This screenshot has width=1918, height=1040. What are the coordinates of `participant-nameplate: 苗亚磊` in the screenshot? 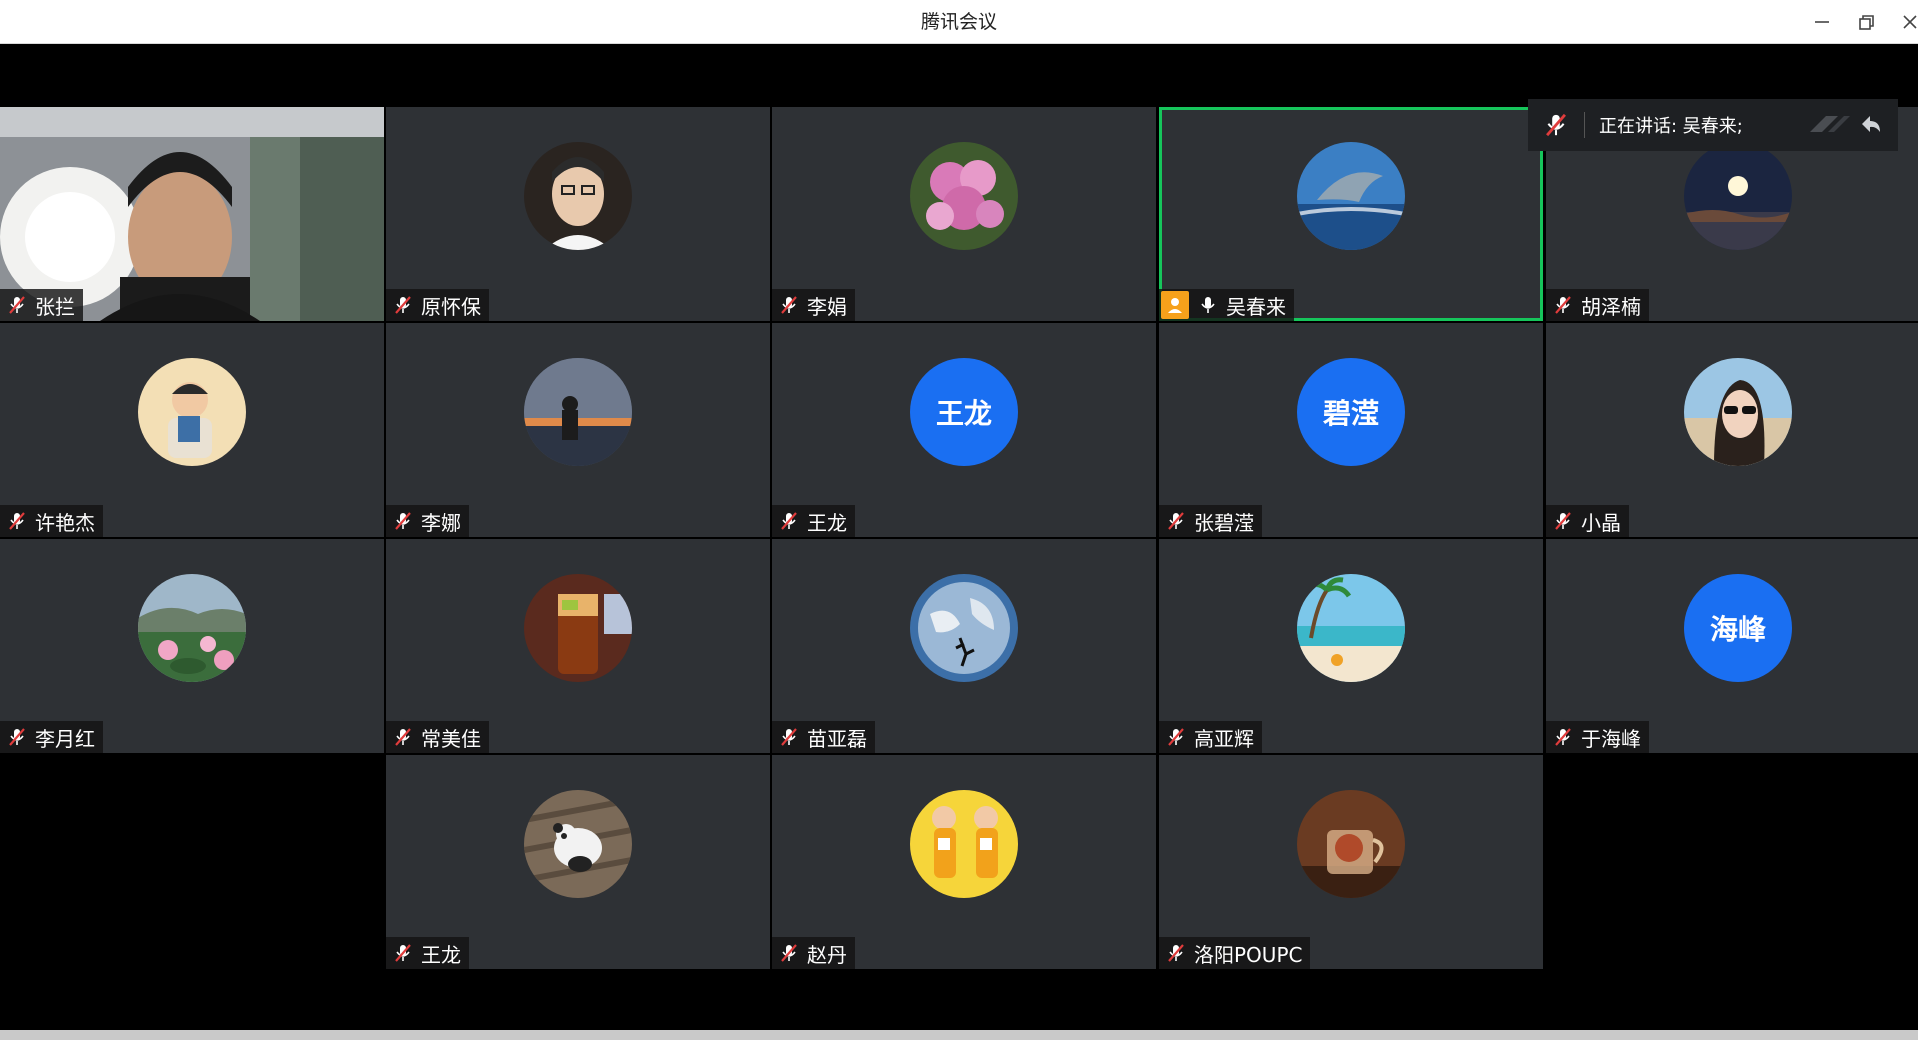 It's located at (823, 737).